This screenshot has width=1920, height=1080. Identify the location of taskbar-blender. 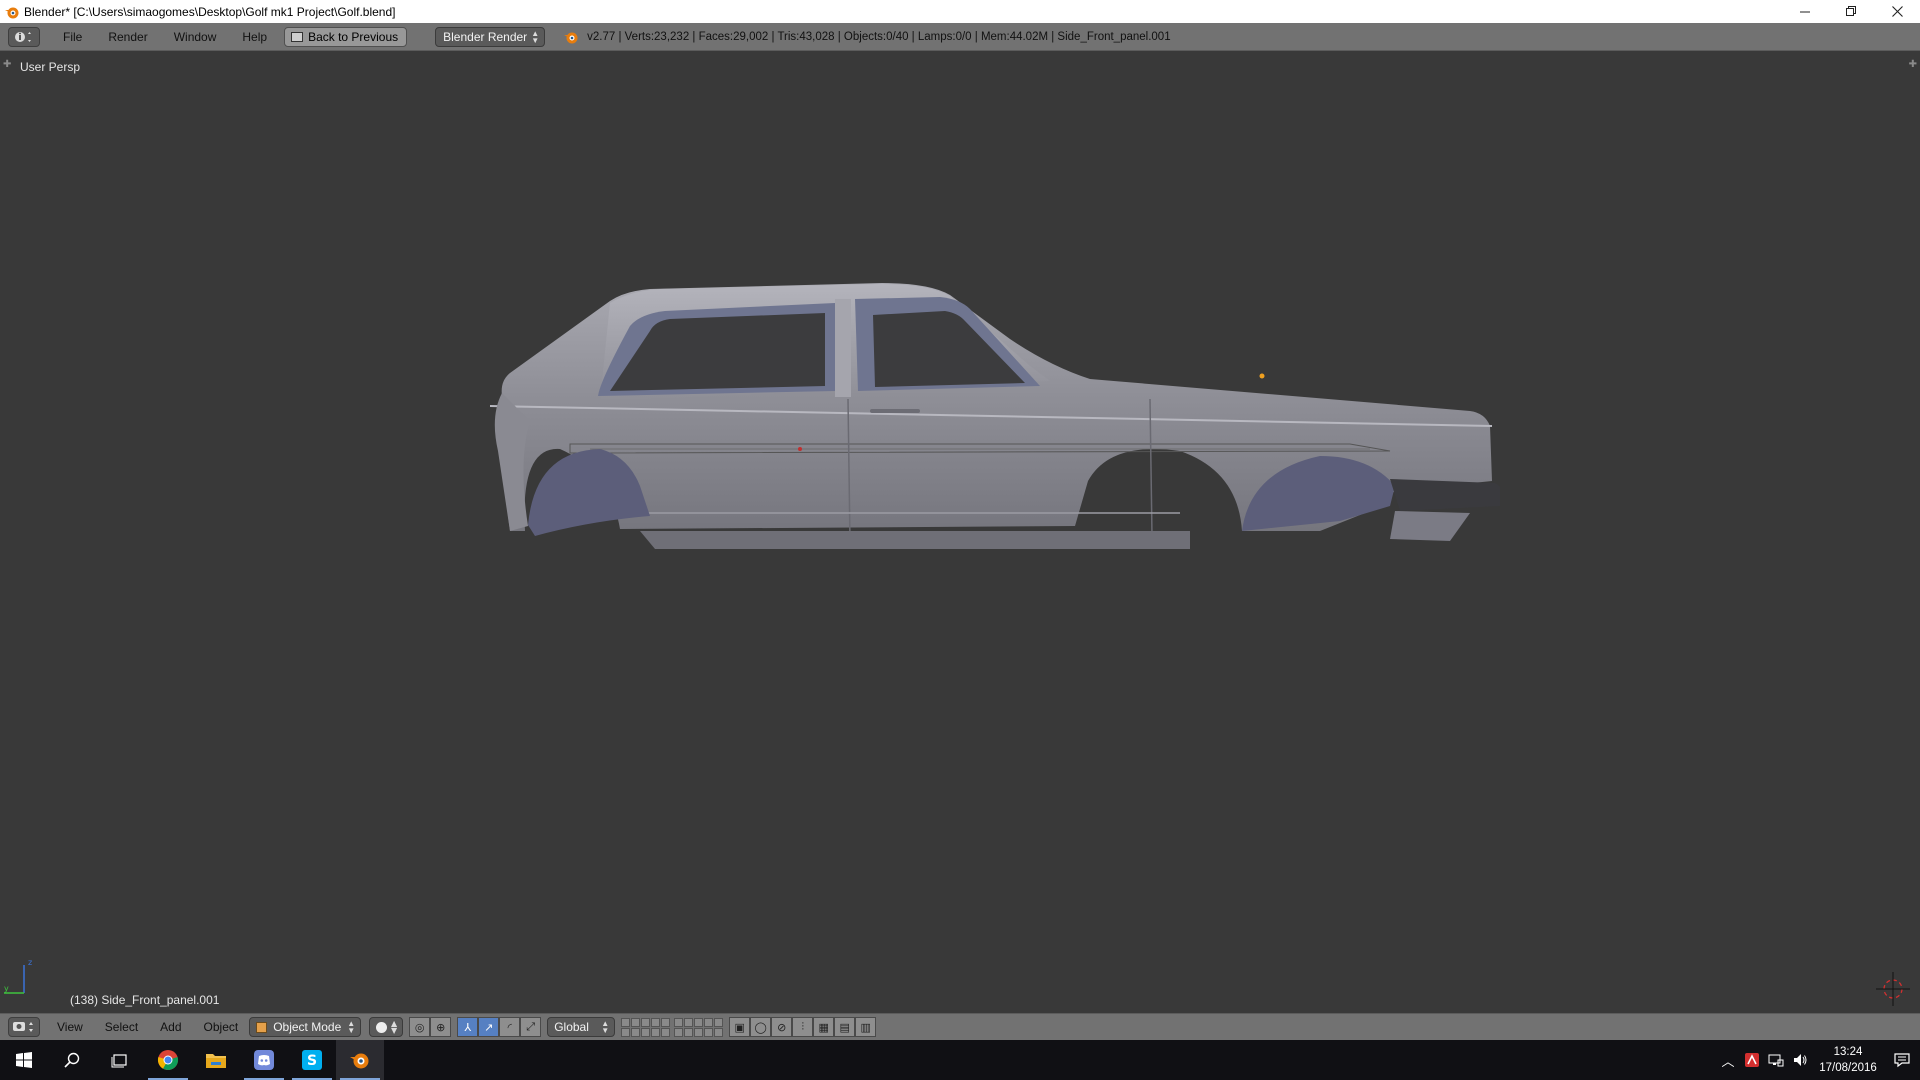
(360, 1060).